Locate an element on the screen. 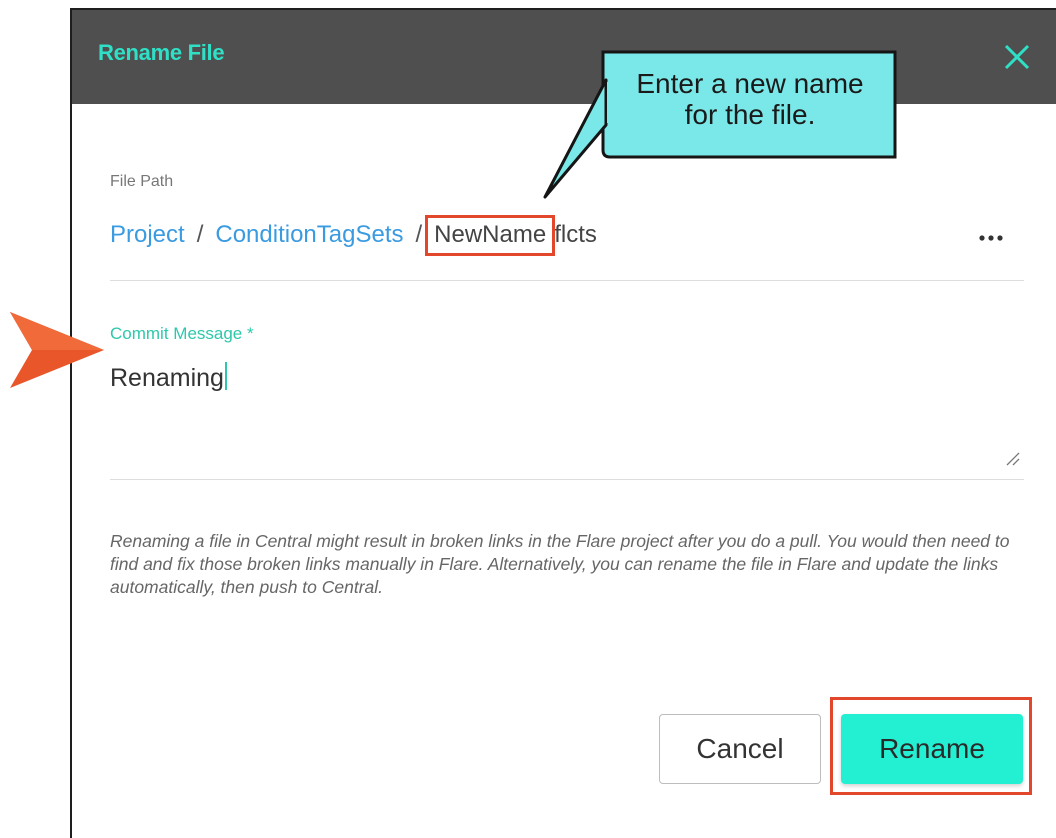 Image resolution: width=1056 pixels, height=838 pixels. more-options-icon is located at coordinates (992, 236).